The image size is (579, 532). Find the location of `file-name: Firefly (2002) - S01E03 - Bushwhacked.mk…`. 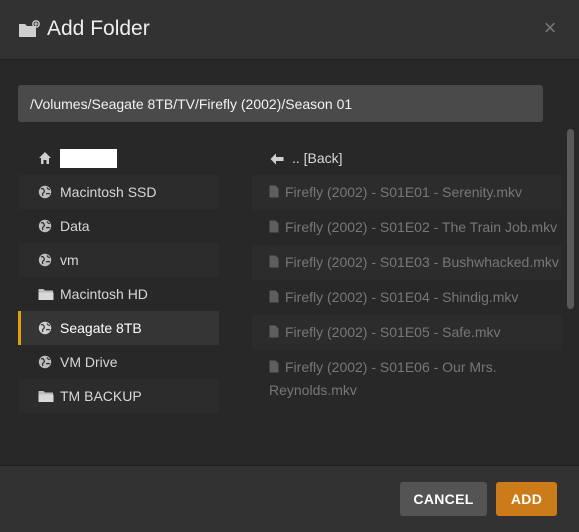

file-name: Firefly (2002) - S01E03 - Bushwhacked.mk… is located at coordinates (422, 262).